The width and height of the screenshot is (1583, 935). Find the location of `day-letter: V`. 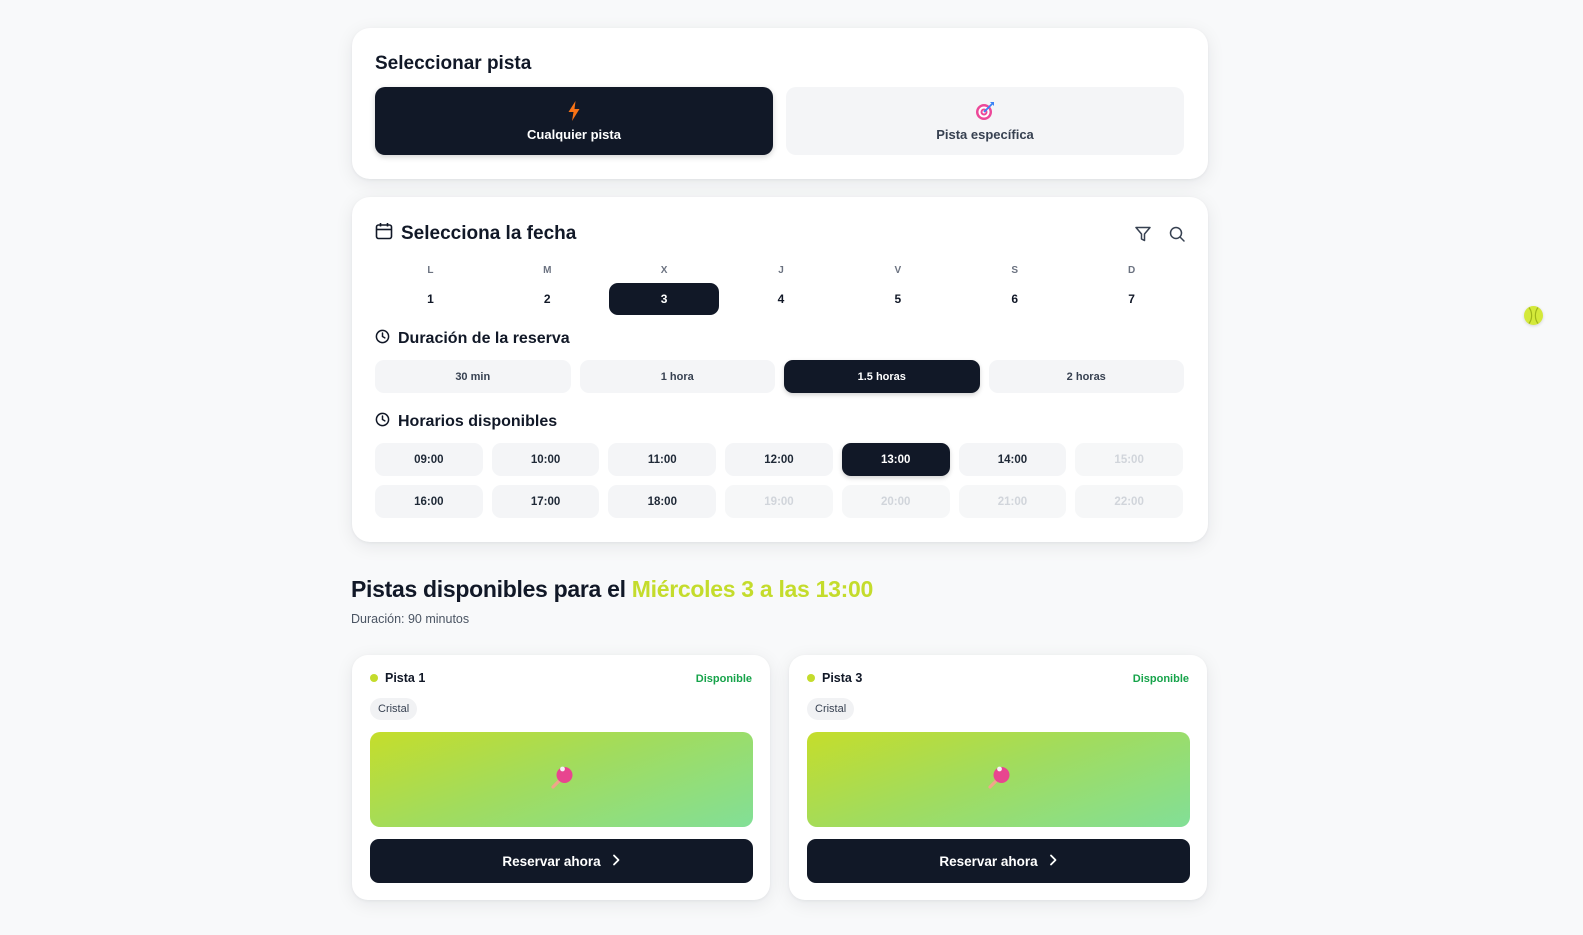

day-letter: V is located at coordinates (898, 270).